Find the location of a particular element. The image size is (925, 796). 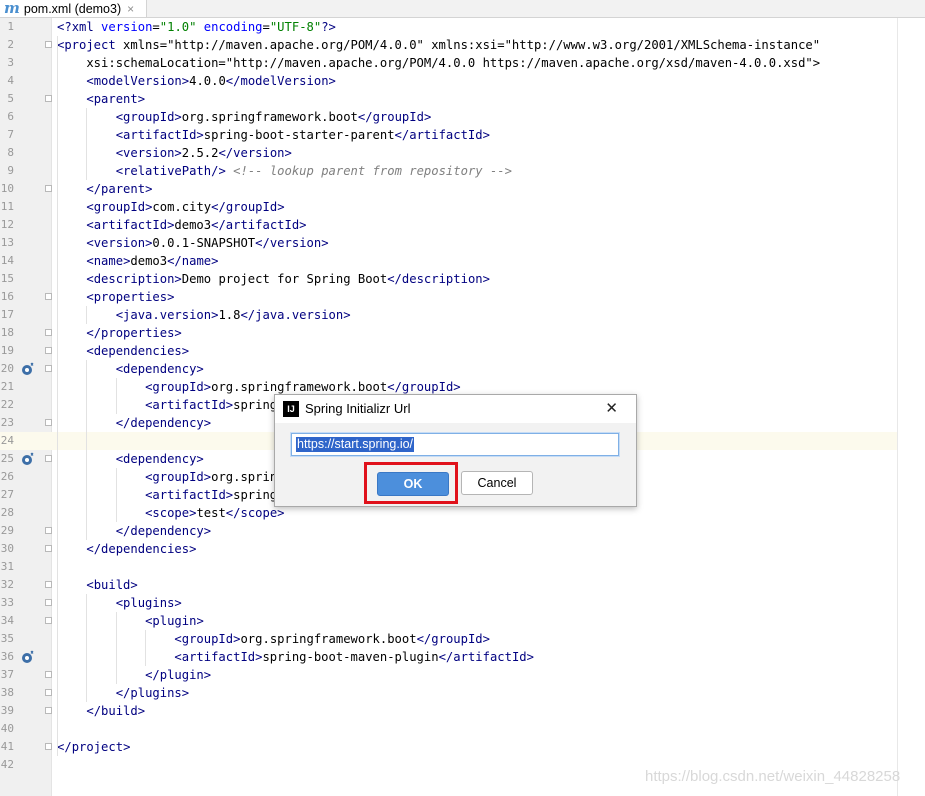

code-text: <dependencies> is located at coordinates (138, 351).